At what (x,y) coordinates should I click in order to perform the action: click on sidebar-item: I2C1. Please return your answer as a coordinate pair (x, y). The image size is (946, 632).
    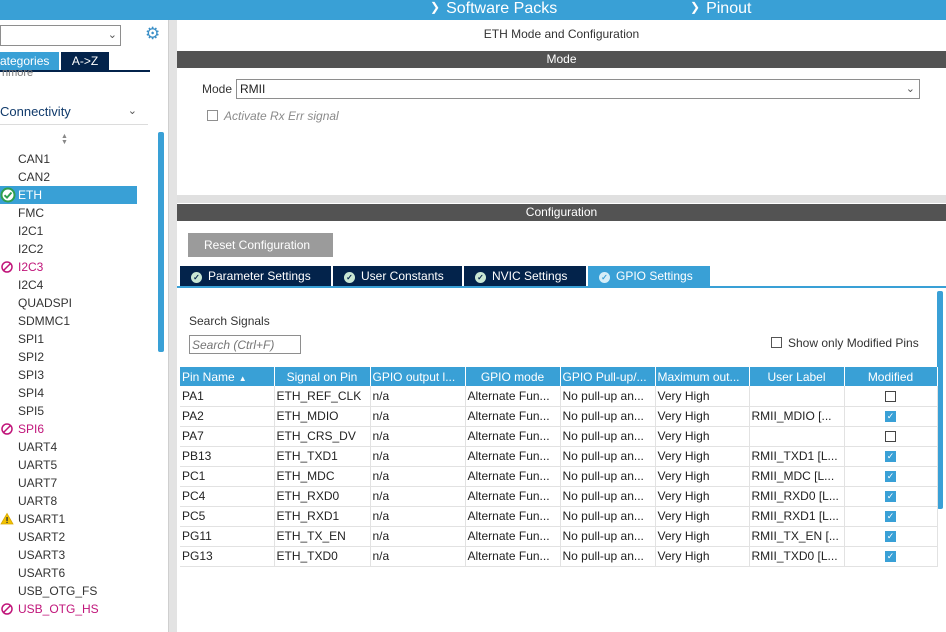
    Looking at the image, I should click on (68, 231).